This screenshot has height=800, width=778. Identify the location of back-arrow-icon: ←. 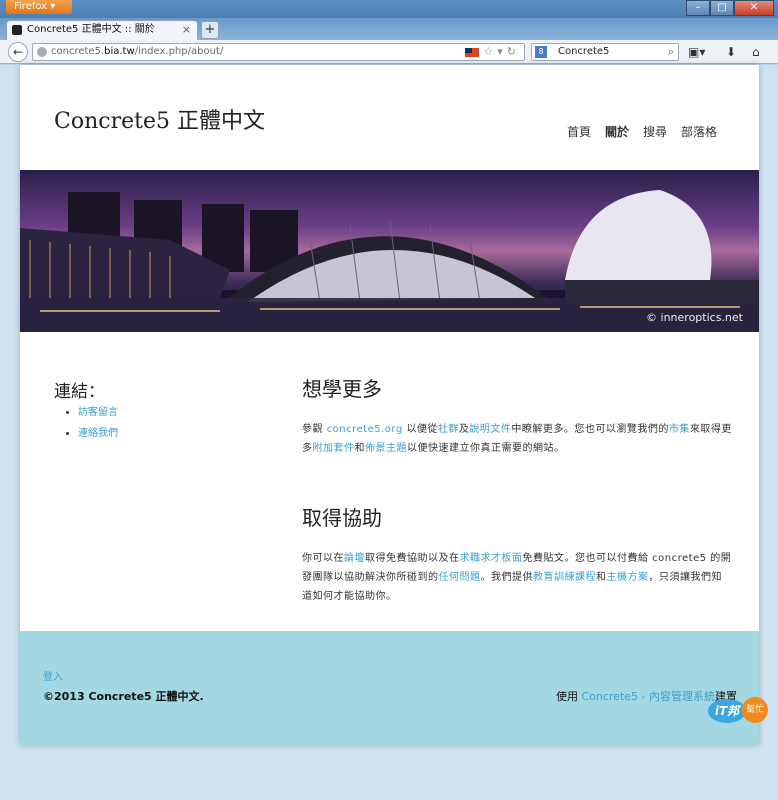
(18, 52).